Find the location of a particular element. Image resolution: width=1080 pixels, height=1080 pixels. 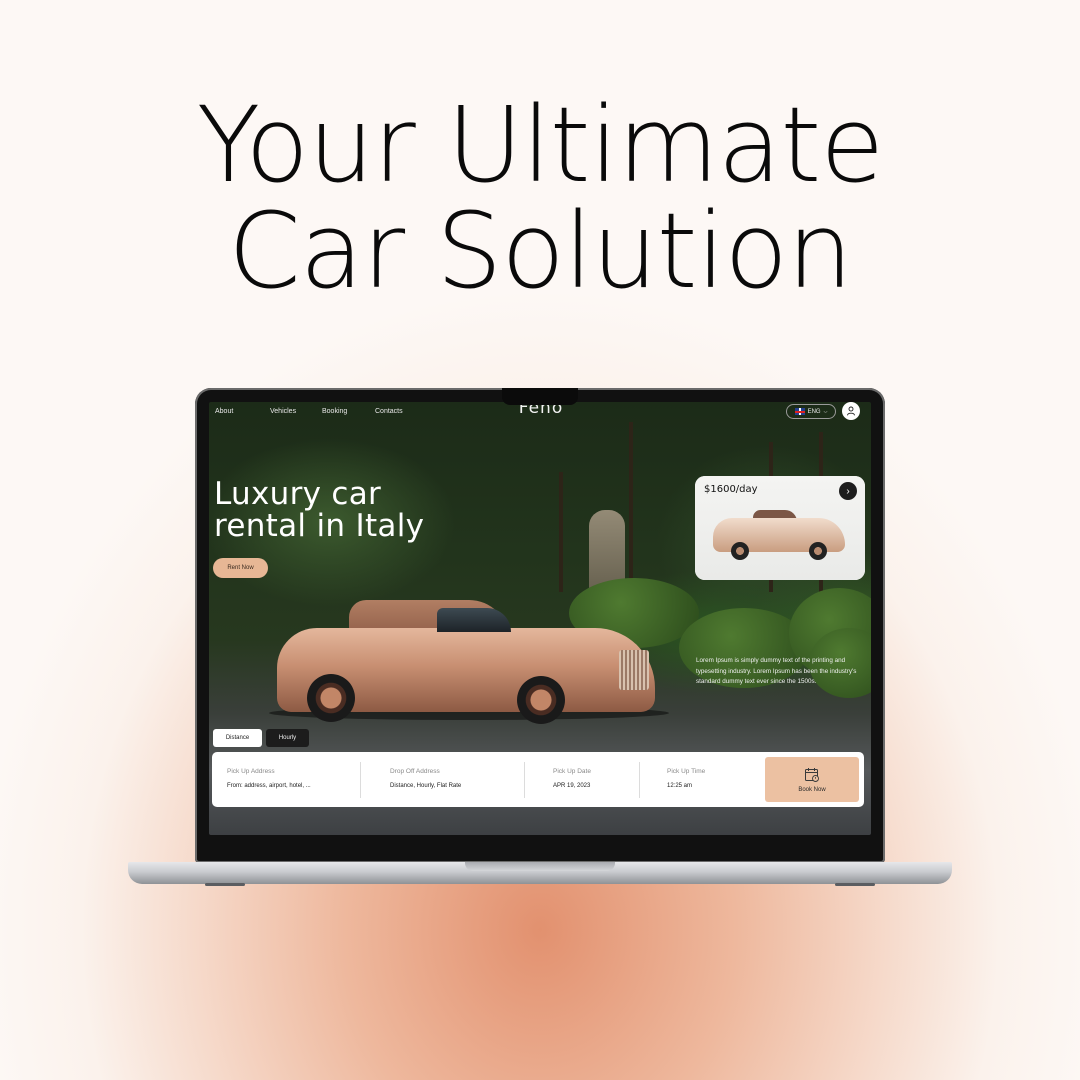

arrow-right-icon: › is located at coordinates (848, 491).